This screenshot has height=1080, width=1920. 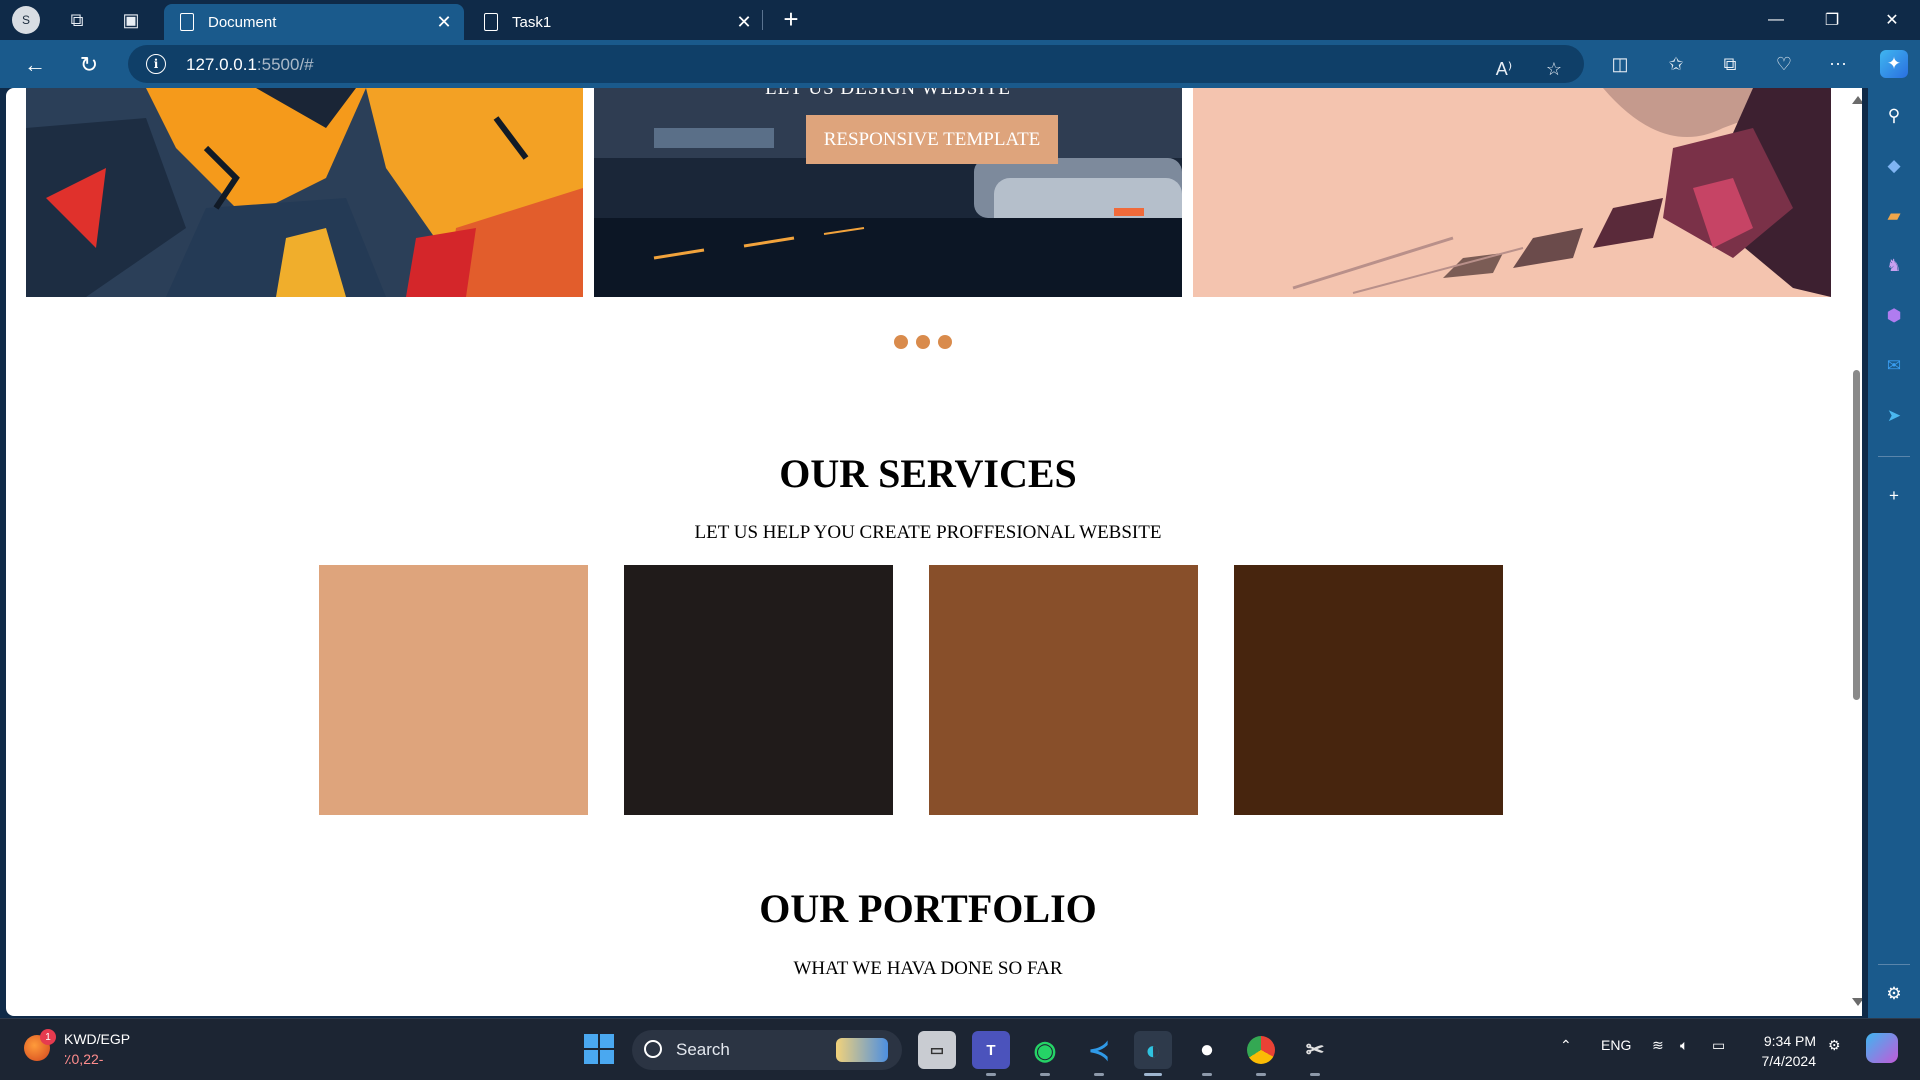 I want to click on whatsapp-icon: ◉, so click(x=1045, y=1053).